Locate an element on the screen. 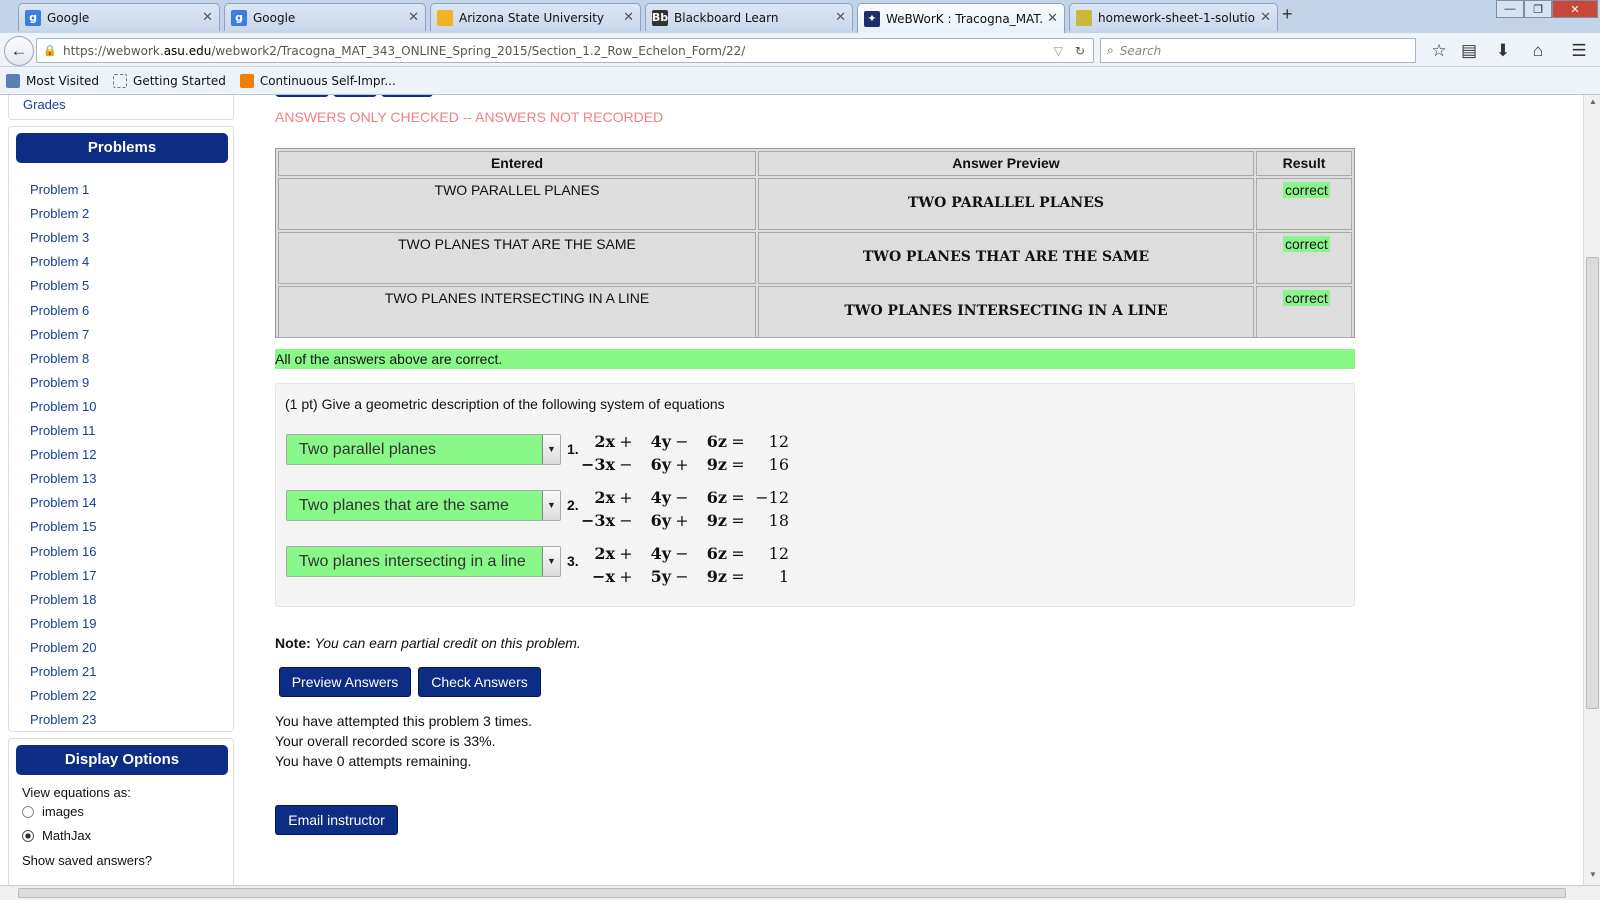  tab-google-1: g Google ✕ is located at coordinates (119, 17).